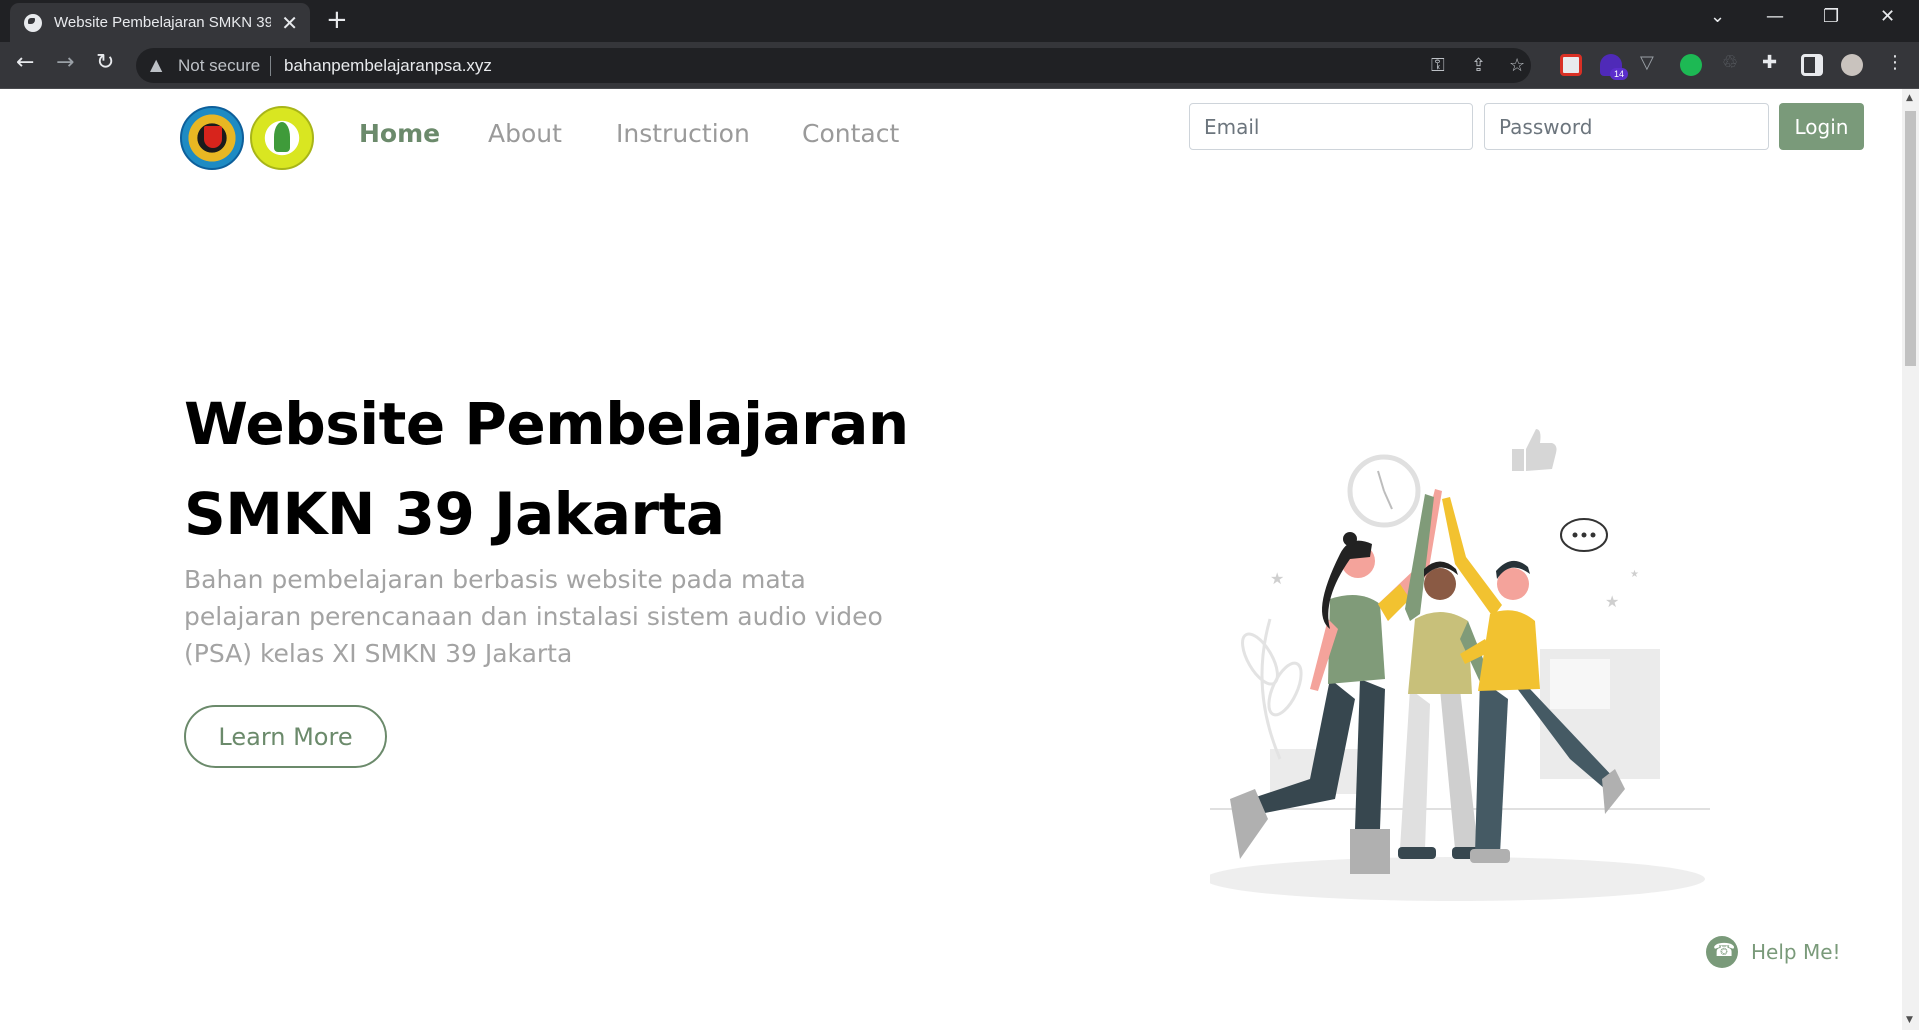 The width and height of the screenshot is (1919, 1030). I want to click on warning-icon: ▲, so click(156, 64).